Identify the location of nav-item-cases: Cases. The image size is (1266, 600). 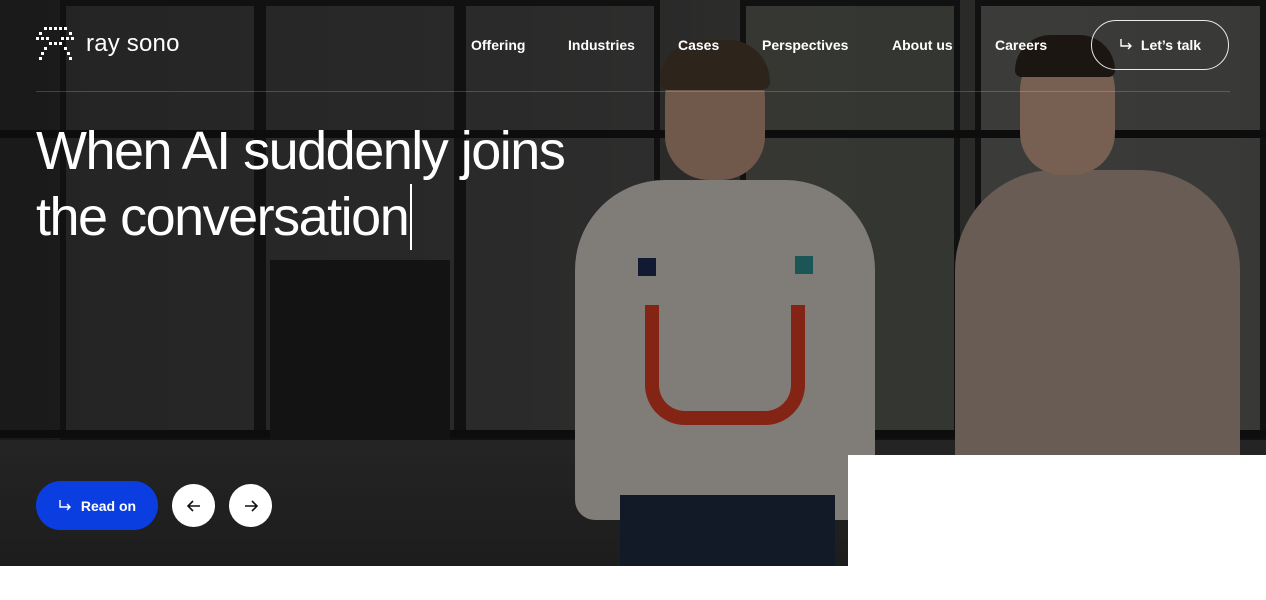
(698, 45).